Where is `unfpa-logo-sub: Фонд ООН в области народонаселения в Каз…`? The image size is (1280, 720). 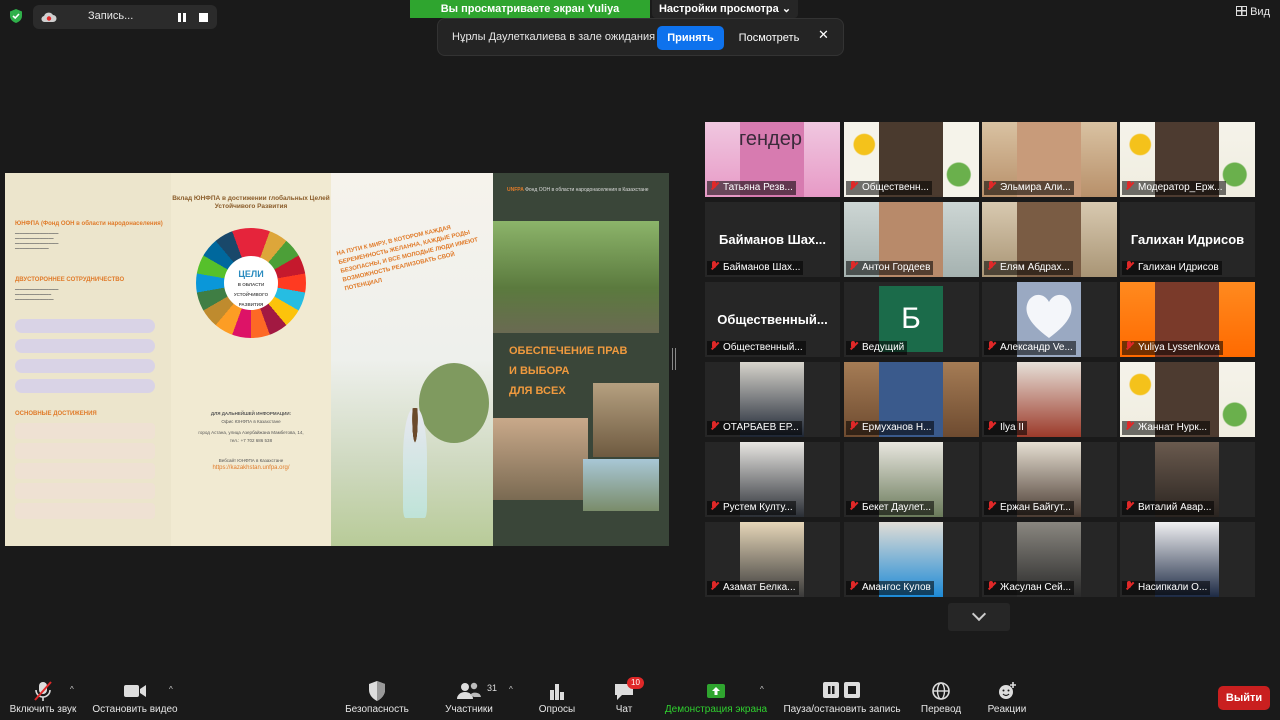 unfpa-logo-sub: Фонд ООН в области народонаселения в Каз… is located at coordinates (587, 190).